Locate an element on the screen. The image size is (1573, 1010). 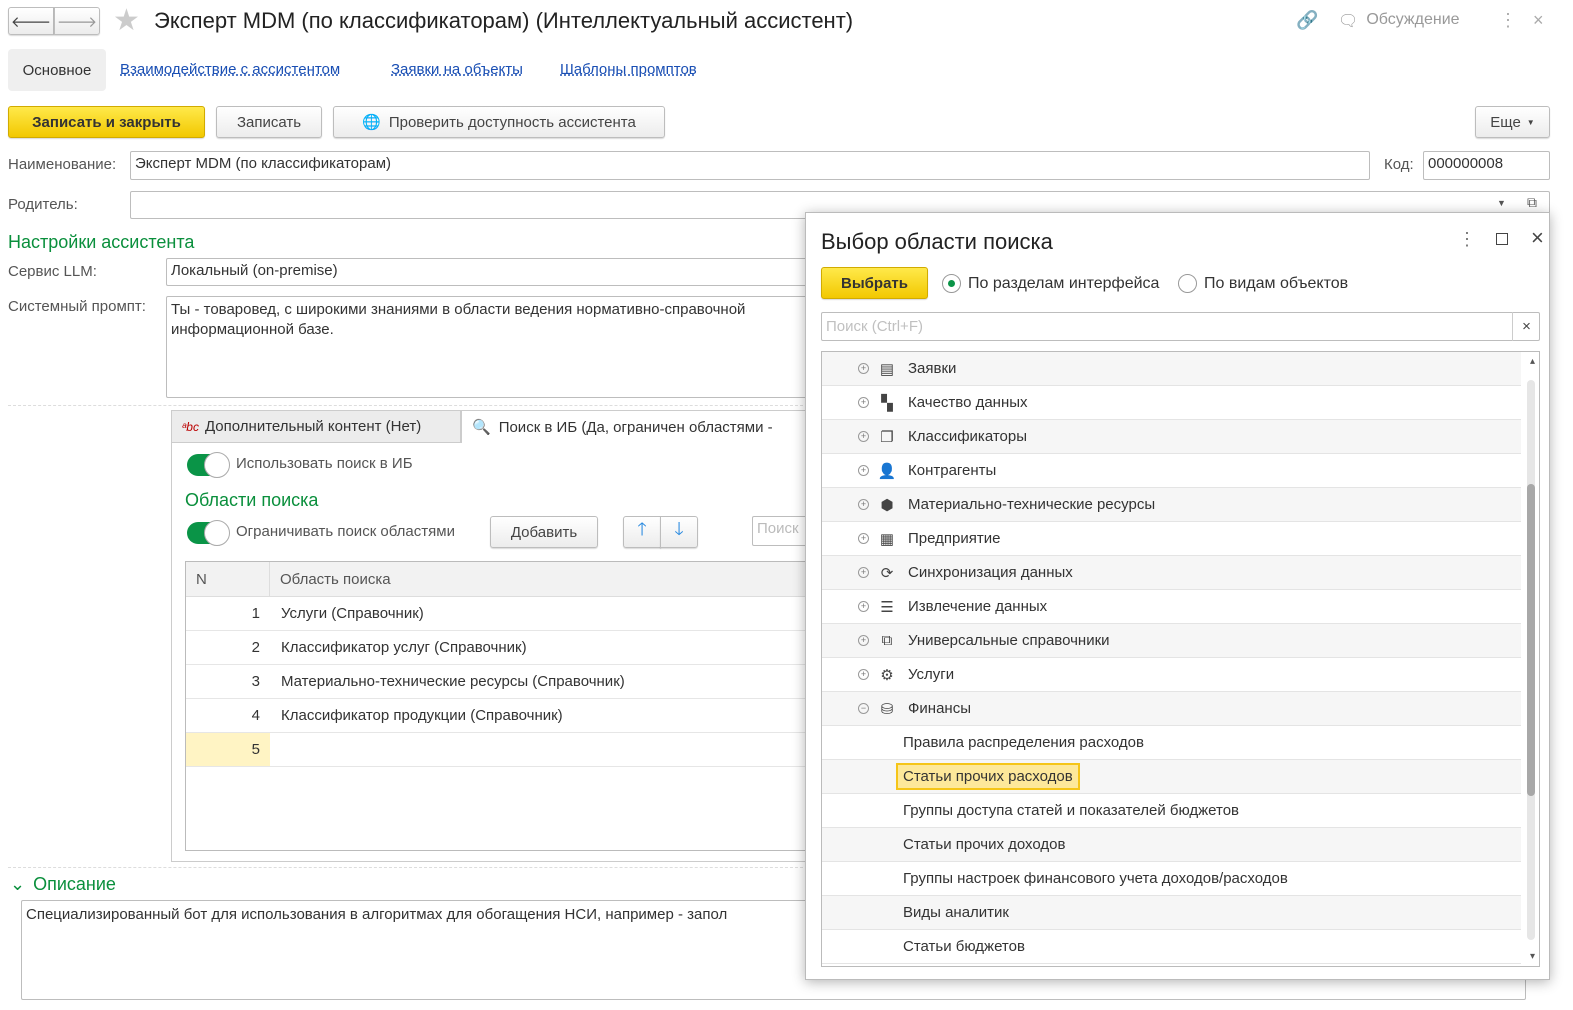
tree-scrollbar is located at coordinates (1531, 660).